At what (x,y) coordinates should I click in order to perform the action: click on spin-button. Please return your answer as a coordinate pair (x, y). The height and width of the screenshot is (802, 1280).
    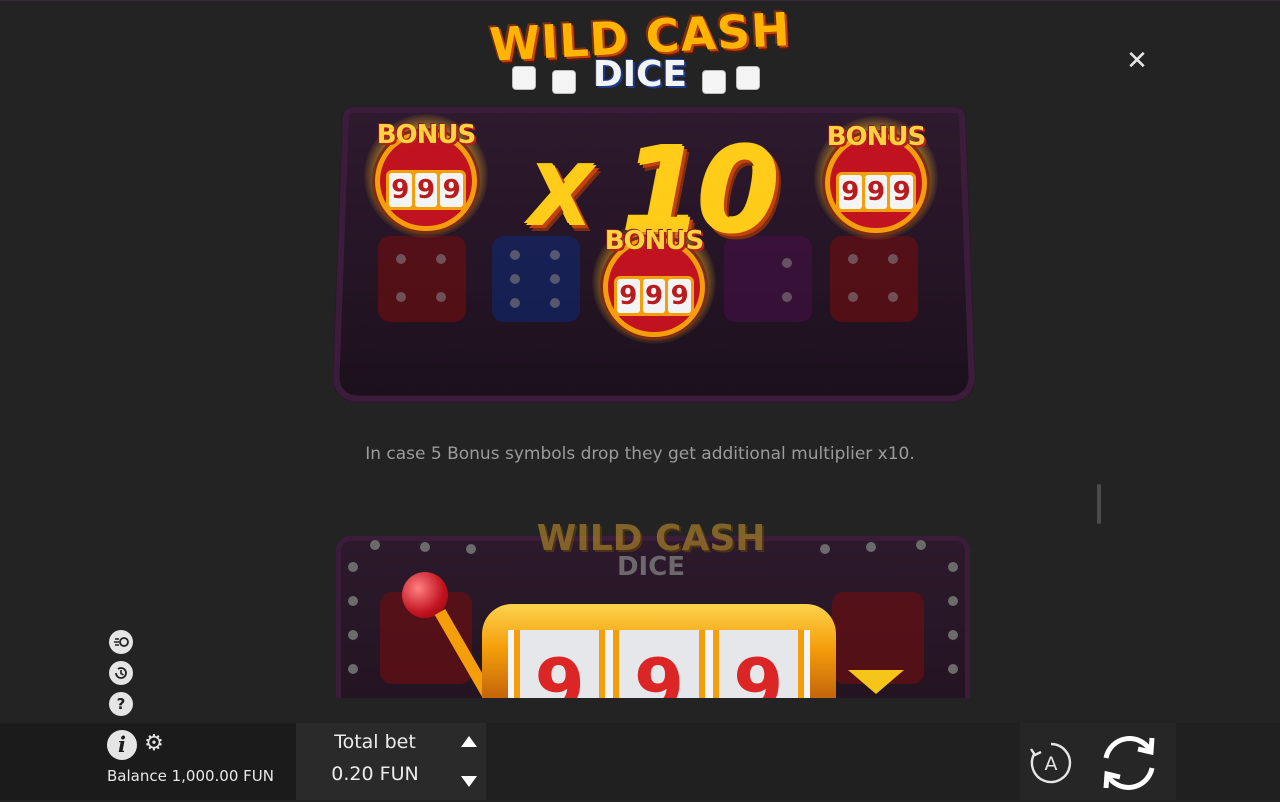
    Looking at the image, I should click on (1129, 763).